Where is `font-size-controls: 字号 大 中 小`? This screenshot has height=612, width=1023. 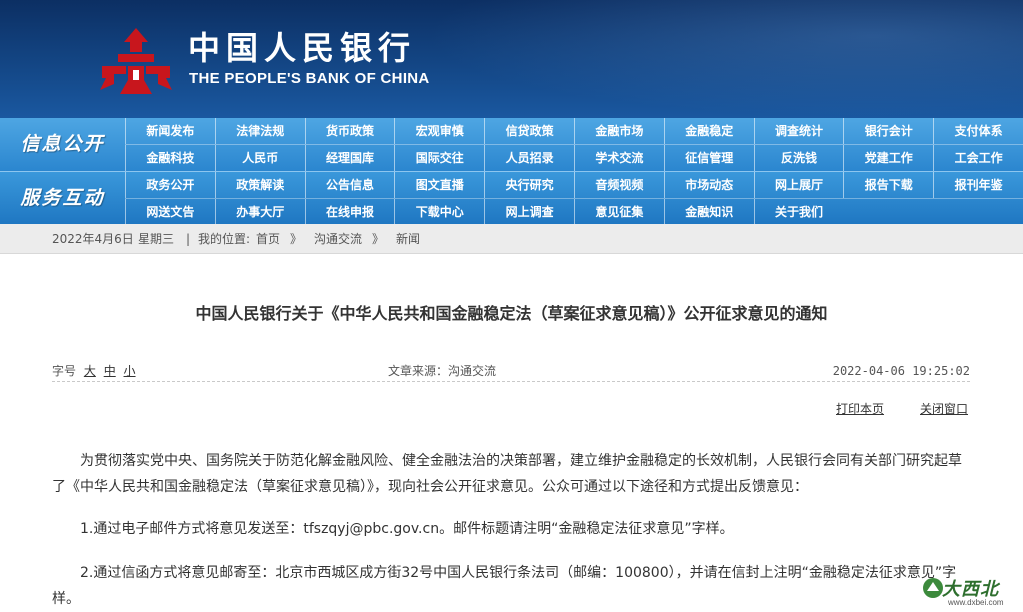
font-size-controls: 字号 大 中 小 is located at coordinates (94, 371).